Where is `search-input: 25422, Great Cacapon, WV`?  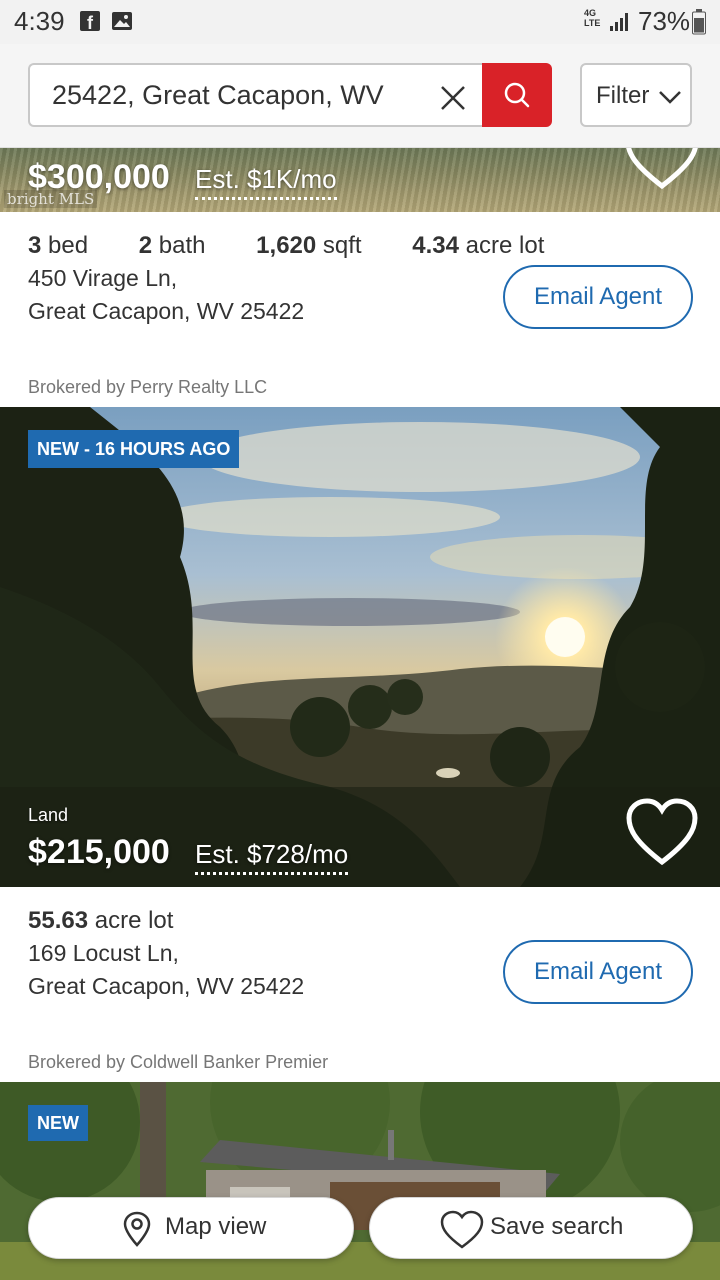
search-input: 25422, Great Cacapon, WV is located at coordinates (256, 95).